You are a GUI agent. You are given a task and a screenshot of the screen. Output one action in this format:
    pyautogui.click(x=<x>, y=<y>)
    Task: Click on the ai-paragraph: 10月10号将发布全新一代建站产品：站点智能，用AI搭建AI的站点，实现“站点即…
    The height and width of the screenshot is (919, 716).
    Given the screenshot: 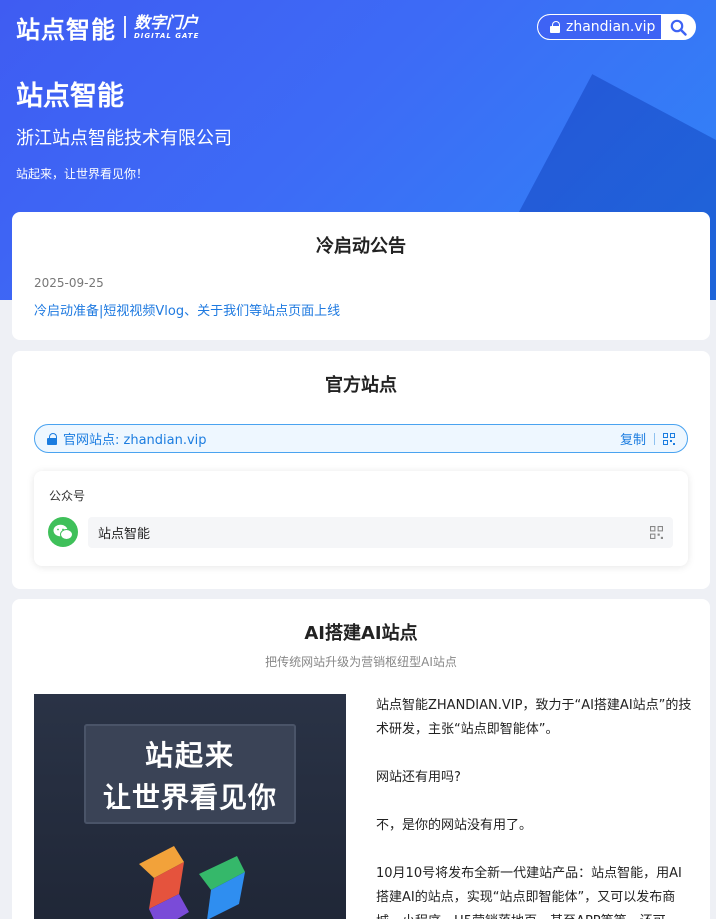 What is the action you would take?
    pyautogui.click(x=529, y=892)
    